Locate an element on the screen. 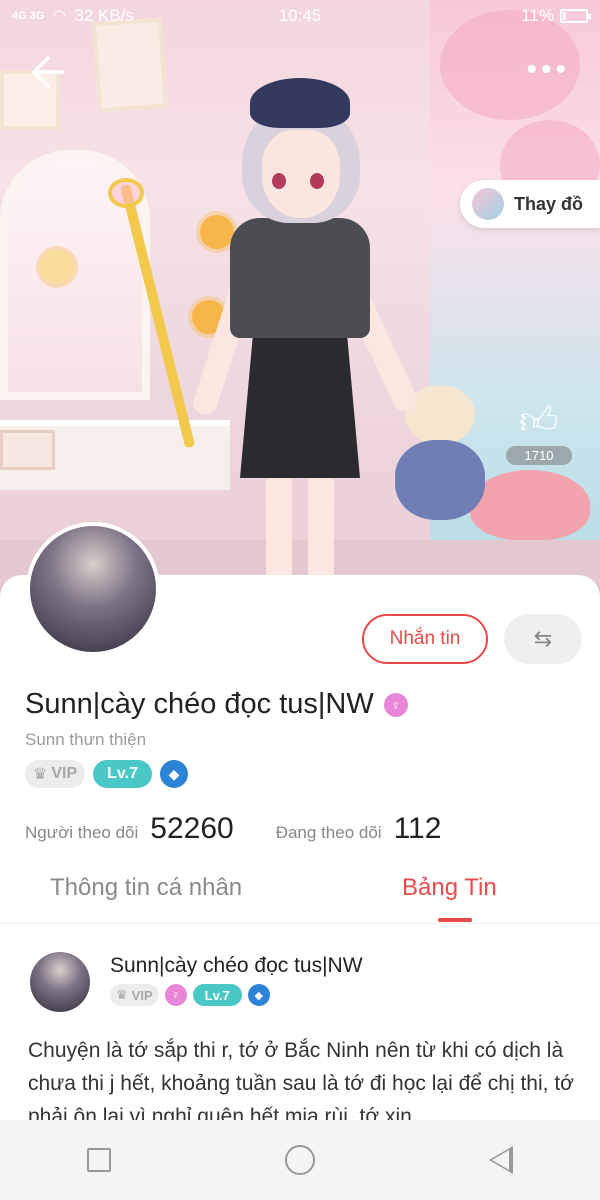  back-icon is located at coordinates (501, 1160).